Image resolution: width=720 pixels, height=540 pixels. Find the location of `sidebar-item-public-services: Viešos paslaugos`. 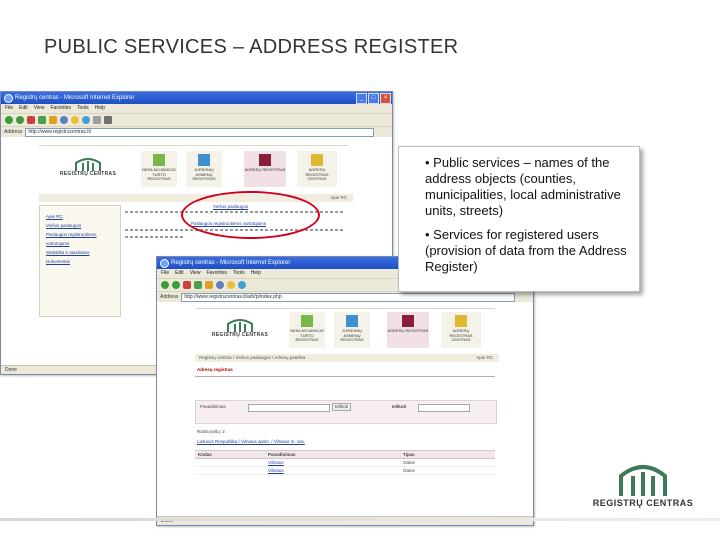

sidebar-item-public-services: Viešos paslaugos is located at coordinates (80, 225).